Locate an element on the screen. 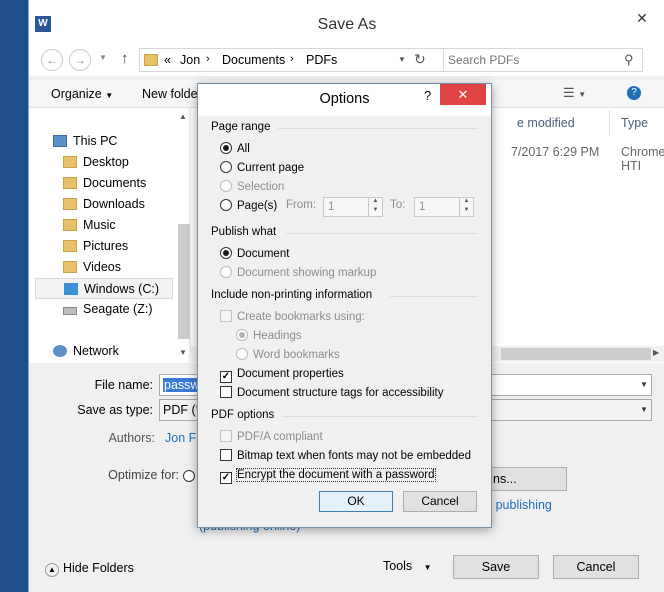 Image resolution: width=664 pixels, height=592 pixels. document-properties-option: ✓ Document properties is located at coordinates (282, 374).